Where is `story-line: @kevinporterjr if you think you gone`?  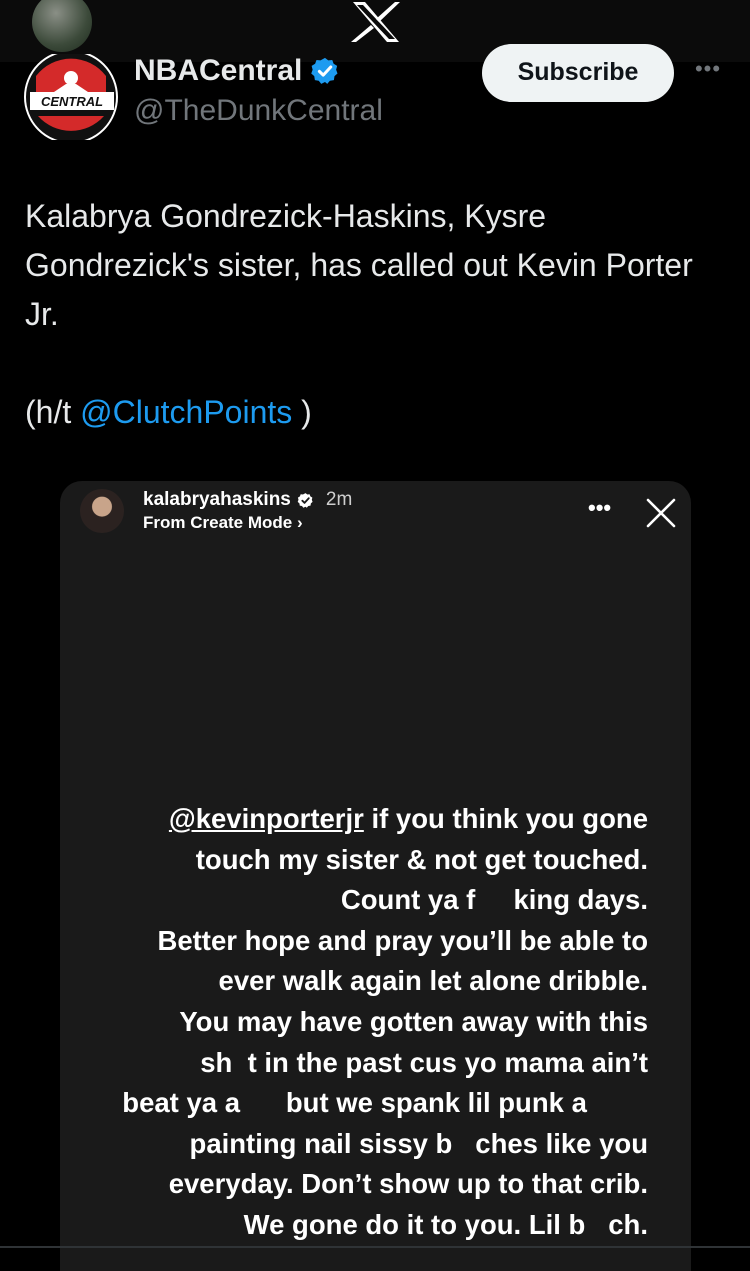 story-line: @kevinporterjr if you think you gone is located at coordinates (374, 819).